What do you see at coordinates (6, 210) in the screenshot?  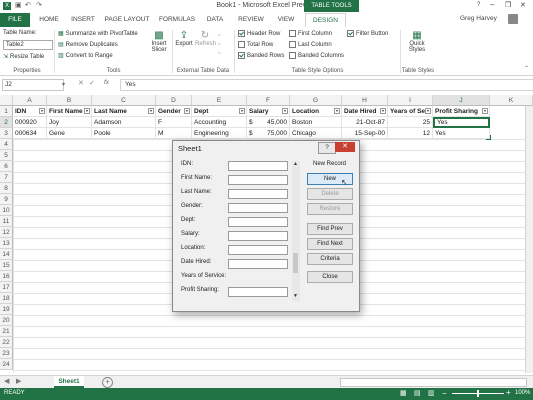 I see `row-header: 10` at bounding box center [6, 210].